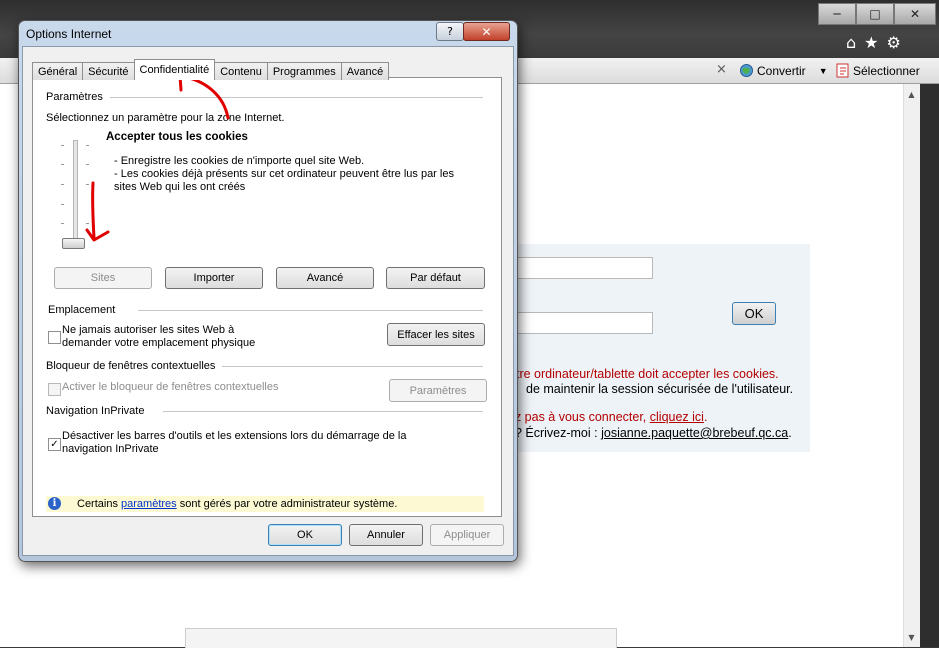 The width and height of the screenshot is (939, 648). What do you see at coordinates (157, 156) in the screenshot?
I see `red-annotation-arrows` at bounding box center [157, 156].